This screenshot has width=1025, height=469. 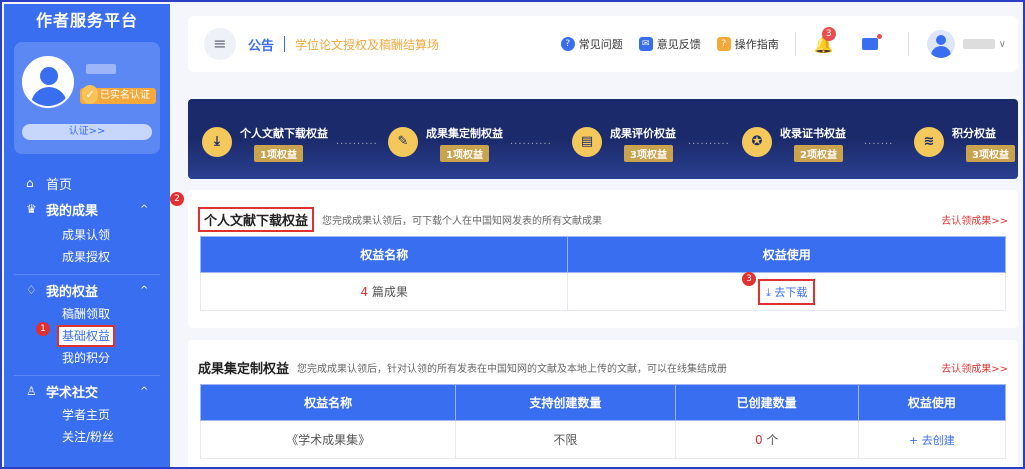 What do you see at coordinates (828, 33) in the screenshot?
I see `notification-count: 3` at bounding box center [828, 33].